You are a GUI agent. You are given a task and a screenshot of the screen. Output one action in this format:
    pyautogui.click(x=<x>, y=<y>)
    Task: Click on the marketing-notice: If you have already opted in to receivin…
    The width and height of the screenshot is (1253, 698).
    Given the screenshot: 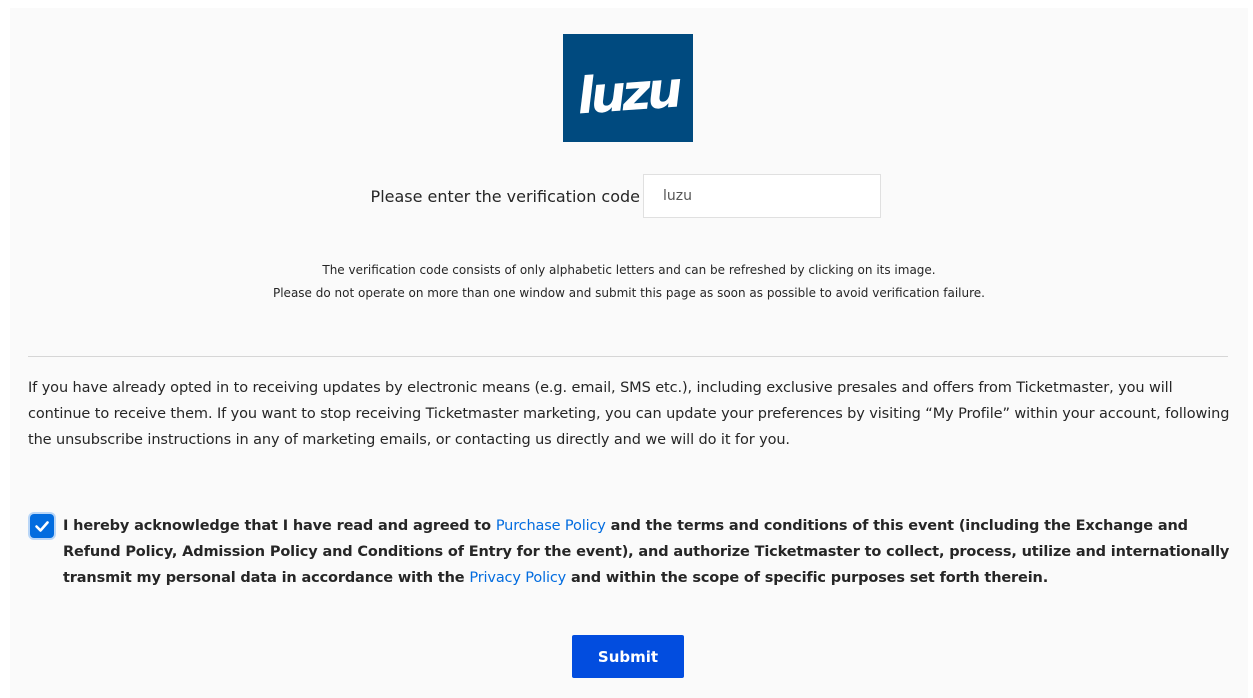 What is the action you would take?
    pyautogui.click(x=629, y=414)
    